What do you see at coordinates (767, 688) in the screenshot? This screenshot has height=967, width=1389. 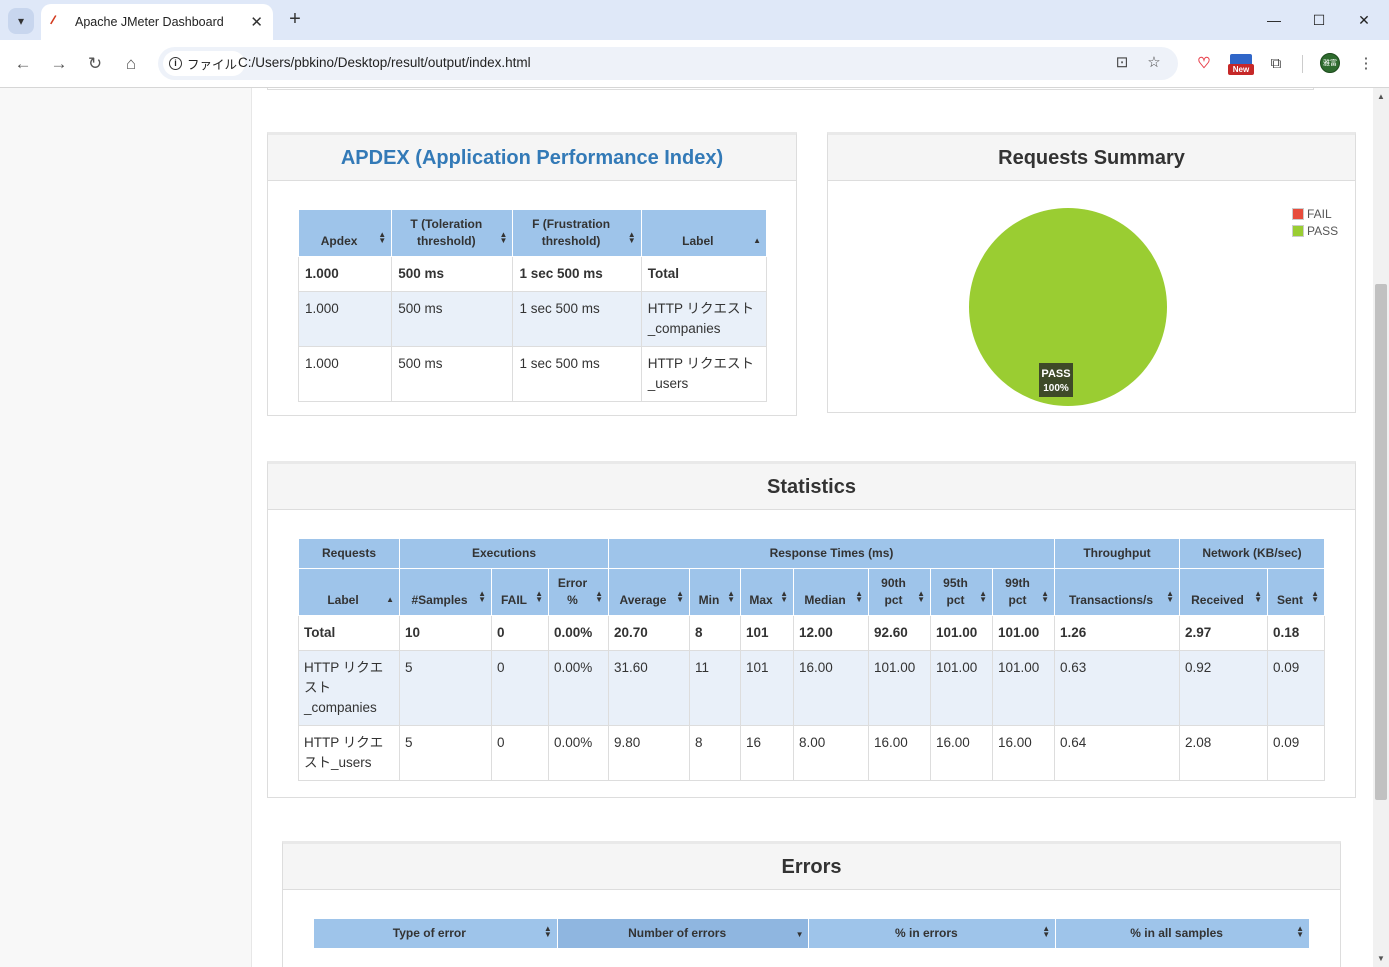 I see `table-cell: 101` at bounding box center [767, 688].